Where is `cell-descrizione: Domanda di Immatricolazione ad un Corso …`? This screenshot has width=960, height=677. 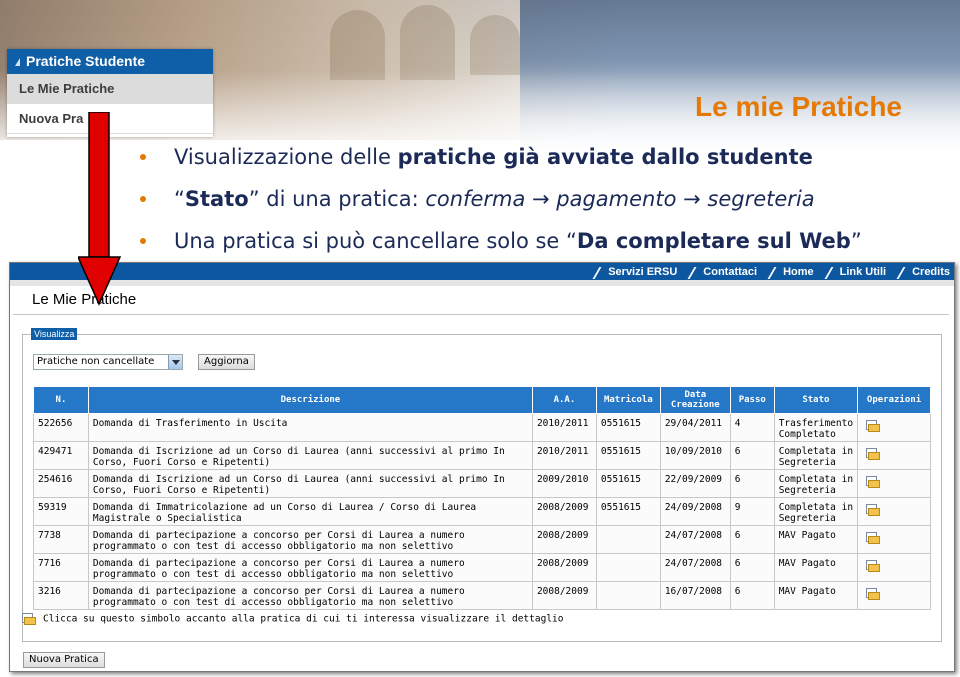
cell-descrizione: Domanda di Immatricolazione ad un Corso … is located at coordinates (310, 511).